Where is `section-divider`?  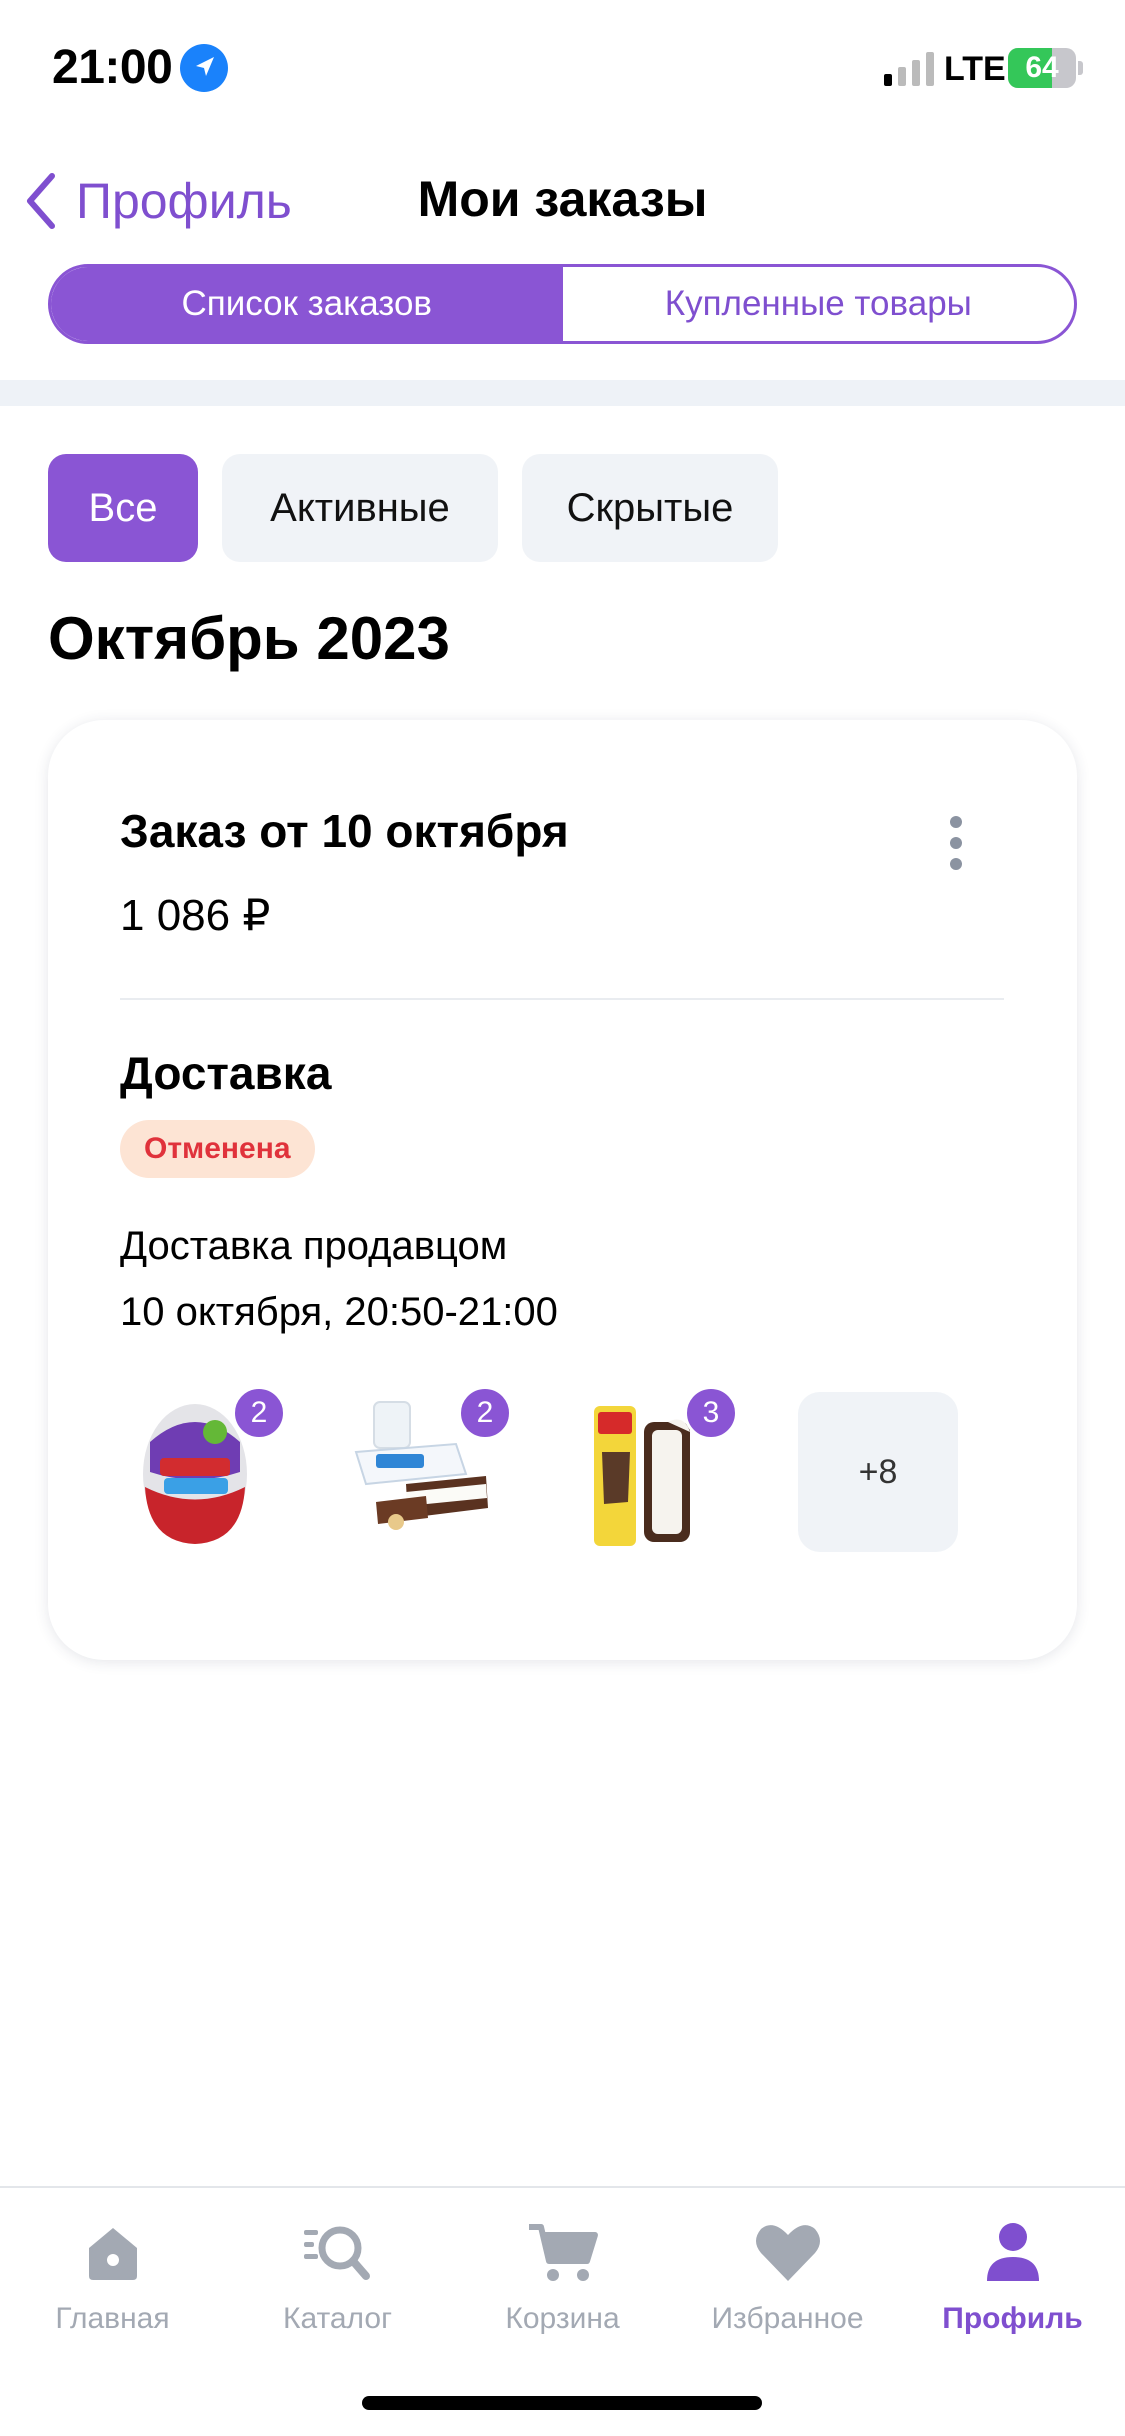 section-divider is located at coordinates (562, 393).